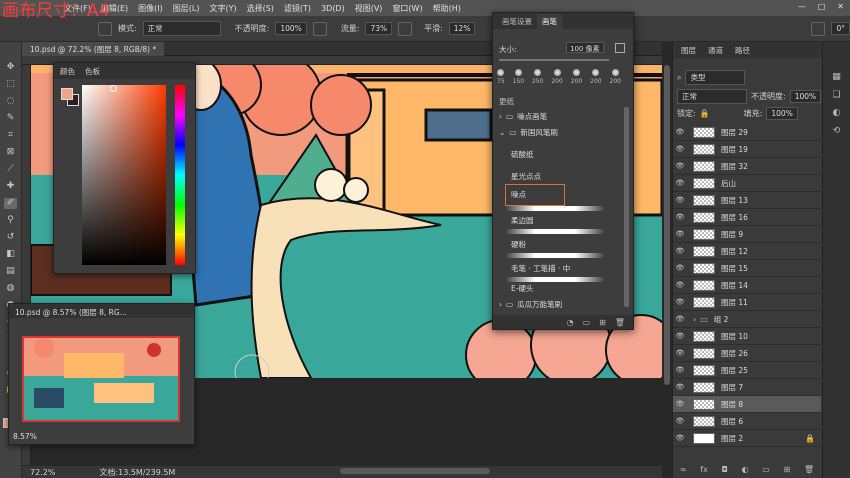 The width and height of the screenshot is (850, 478). I want to click on brush-group-noise: › ▭ 噪点画笔, so click(557, 116).